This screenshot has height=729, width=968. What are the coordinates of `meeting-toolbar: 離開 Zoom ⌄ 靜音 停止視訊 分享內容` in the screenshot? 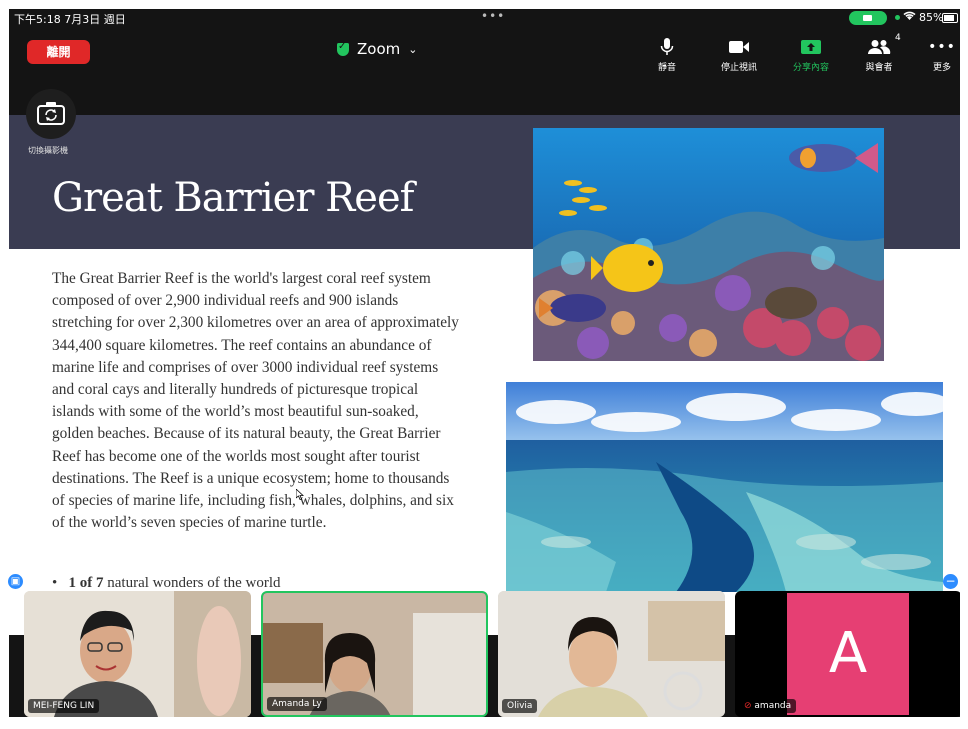 It's located at (484, 52).